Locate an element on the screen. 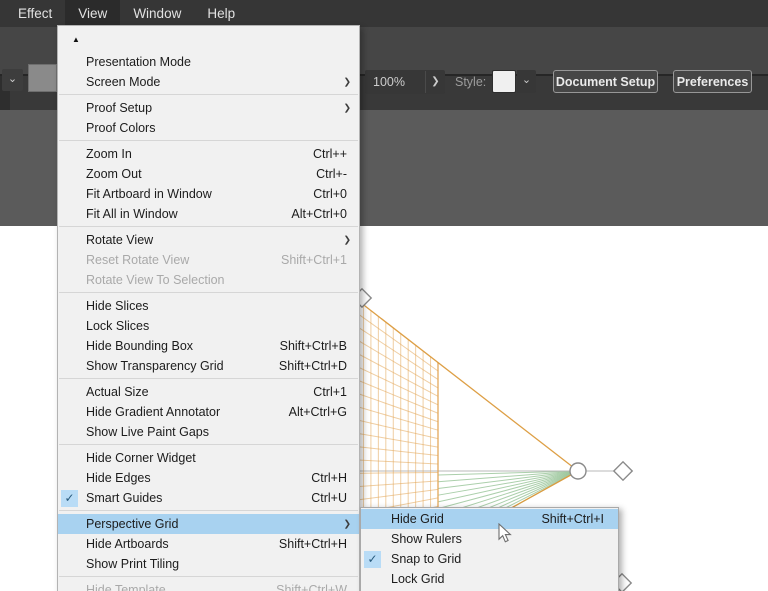 The image size is (768, 591). menu-item-hide-slices: Hide Slices is located at coordinates (208, 306).